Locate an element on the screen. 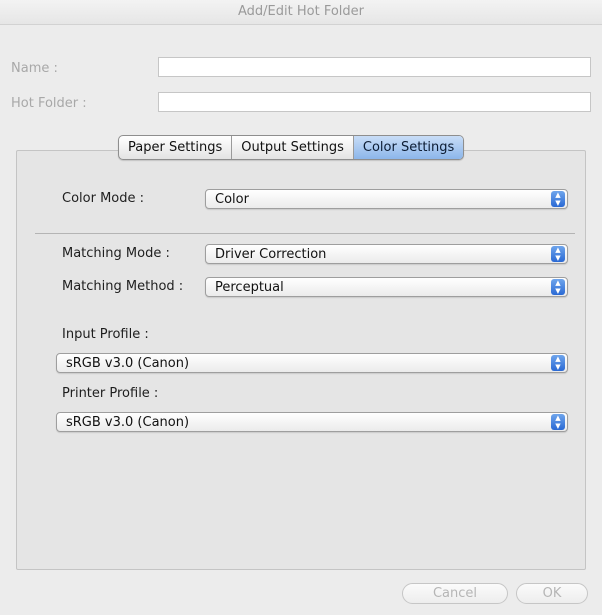 This screenshot has width=602, height=615. input-profile-value: sRGB v3.0 (Canon) is located at coordinates (128, 363).